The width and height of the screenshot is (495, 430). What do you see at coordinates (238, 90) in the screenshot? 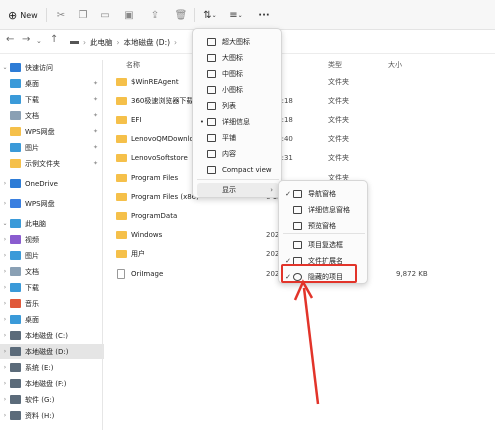
I see `view-menu-item: 小图标` at bounding box center [238, 90].